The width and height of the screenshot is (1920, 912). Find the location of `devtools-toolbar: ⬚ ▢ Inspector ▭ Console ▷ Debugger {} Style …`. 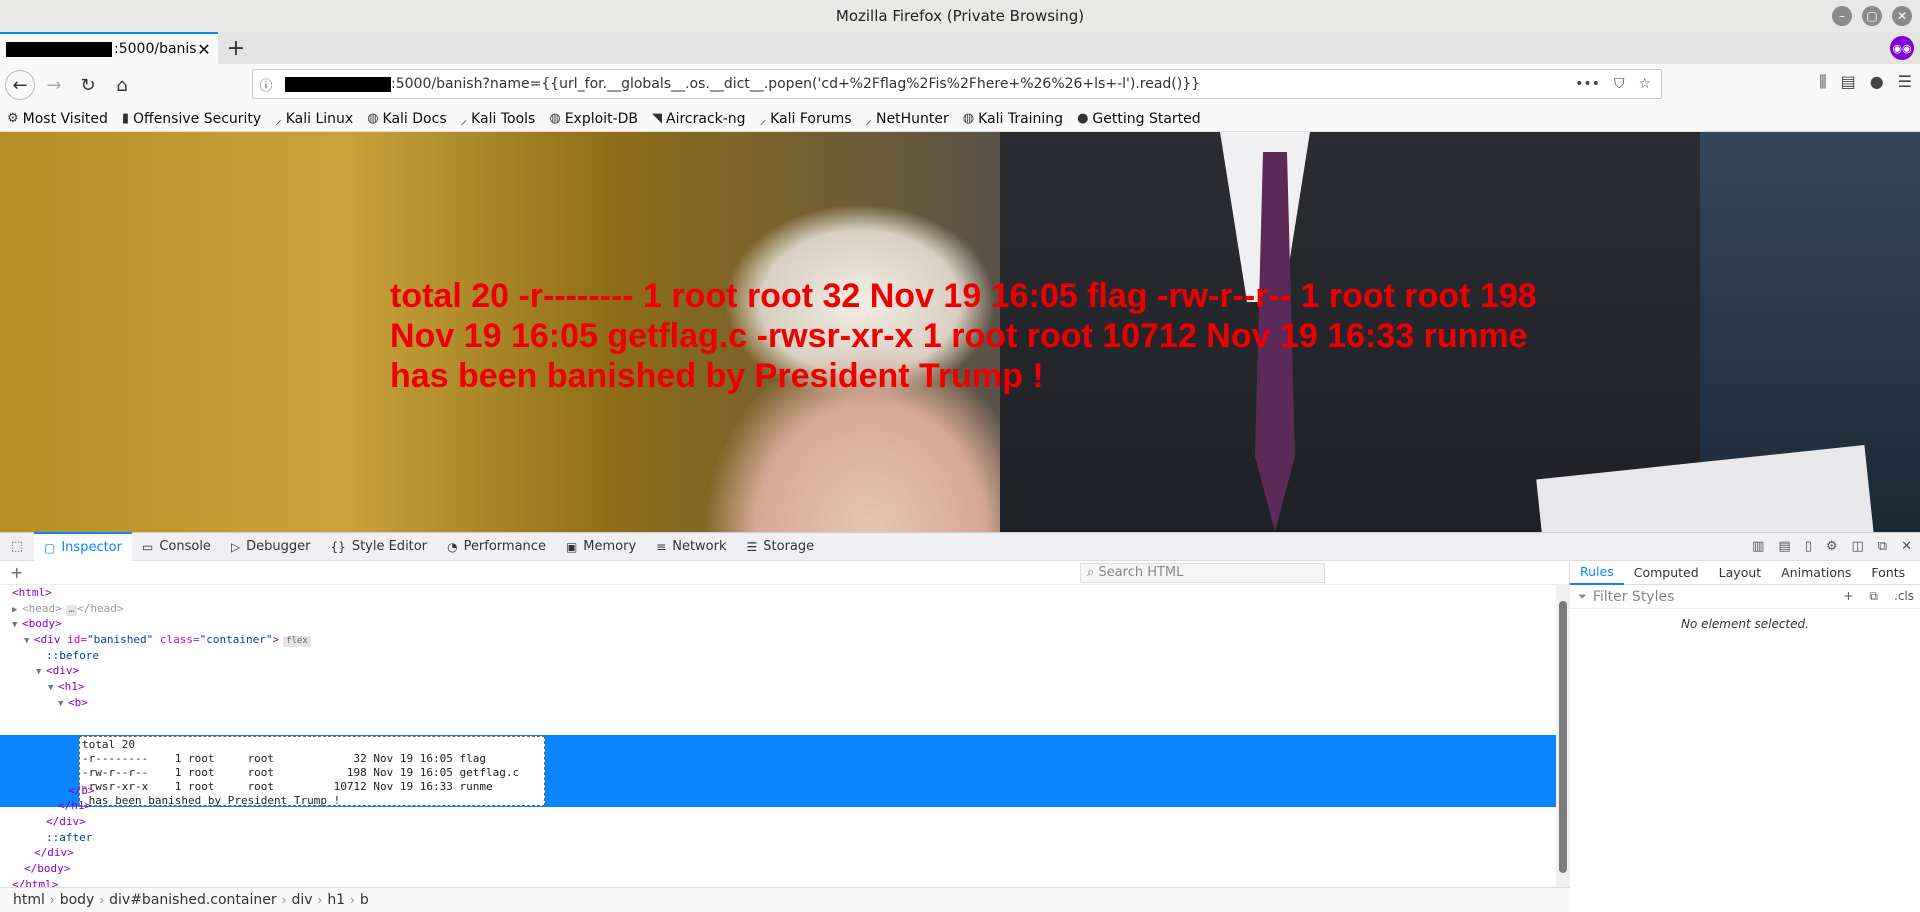

devtools-toolbar: ⬚ ▢ Inspector ▭ Console ▷ Debugger {} Style … is located at coordinates (960, 546).